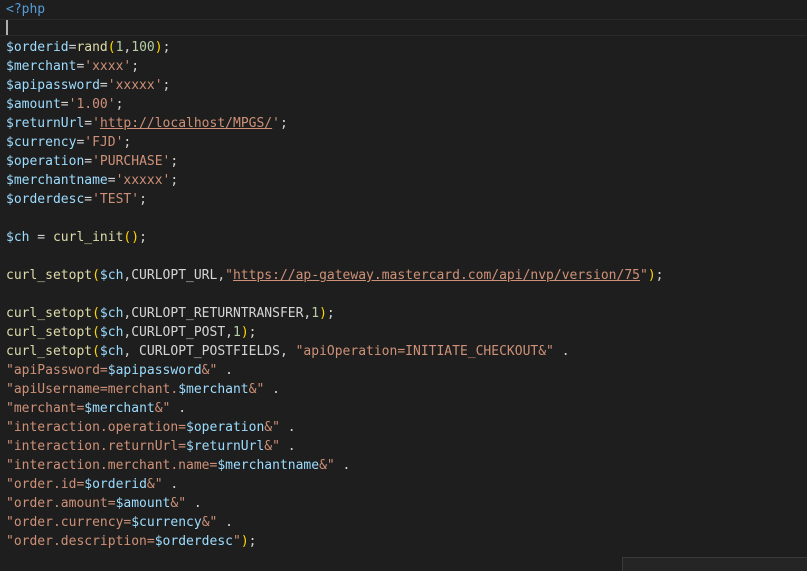 The width and height of the screenshot is (807, 571). I want to click on token: "interaction.operation=, so click(96, 427).